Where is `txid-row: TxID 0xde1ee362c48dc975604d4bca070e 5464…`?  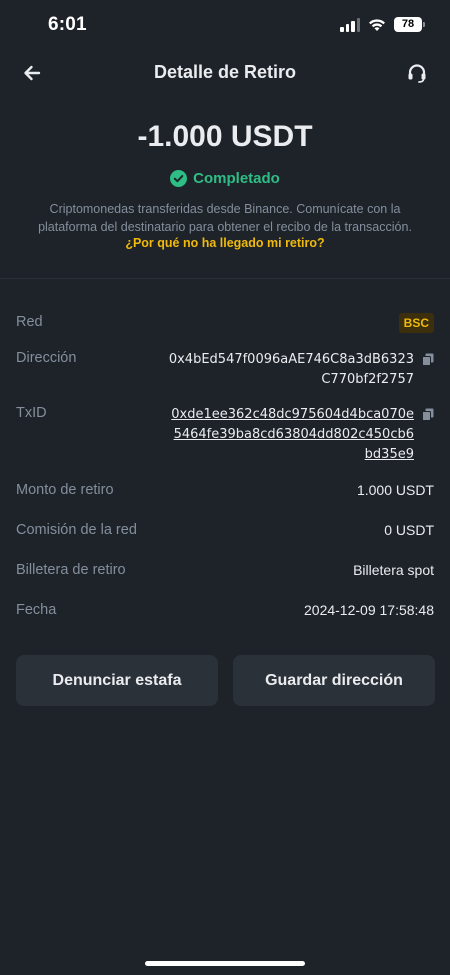
txid-row: TxID 0xde1ee362c48dc975604d4bca070e 5464… is located at coordinates (225, 435).